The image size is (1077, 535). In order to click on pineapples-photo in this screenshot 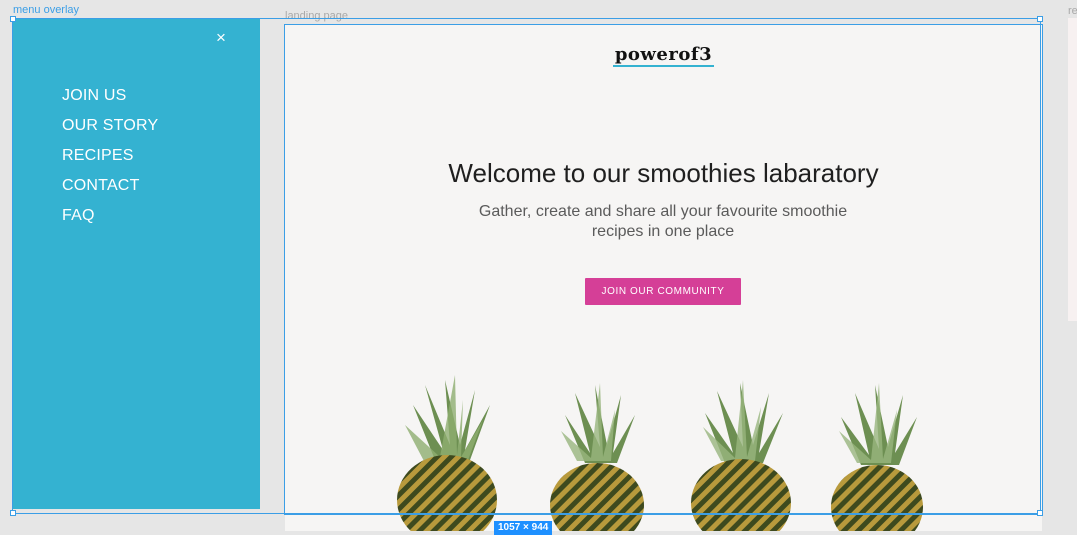, I will do `click(660, 453)`.